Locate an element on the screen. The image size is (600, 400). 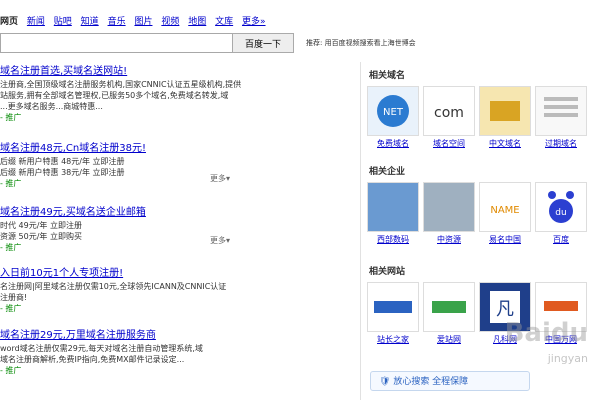
tile-label: 中文域名 is located at coordinates (505, 143).